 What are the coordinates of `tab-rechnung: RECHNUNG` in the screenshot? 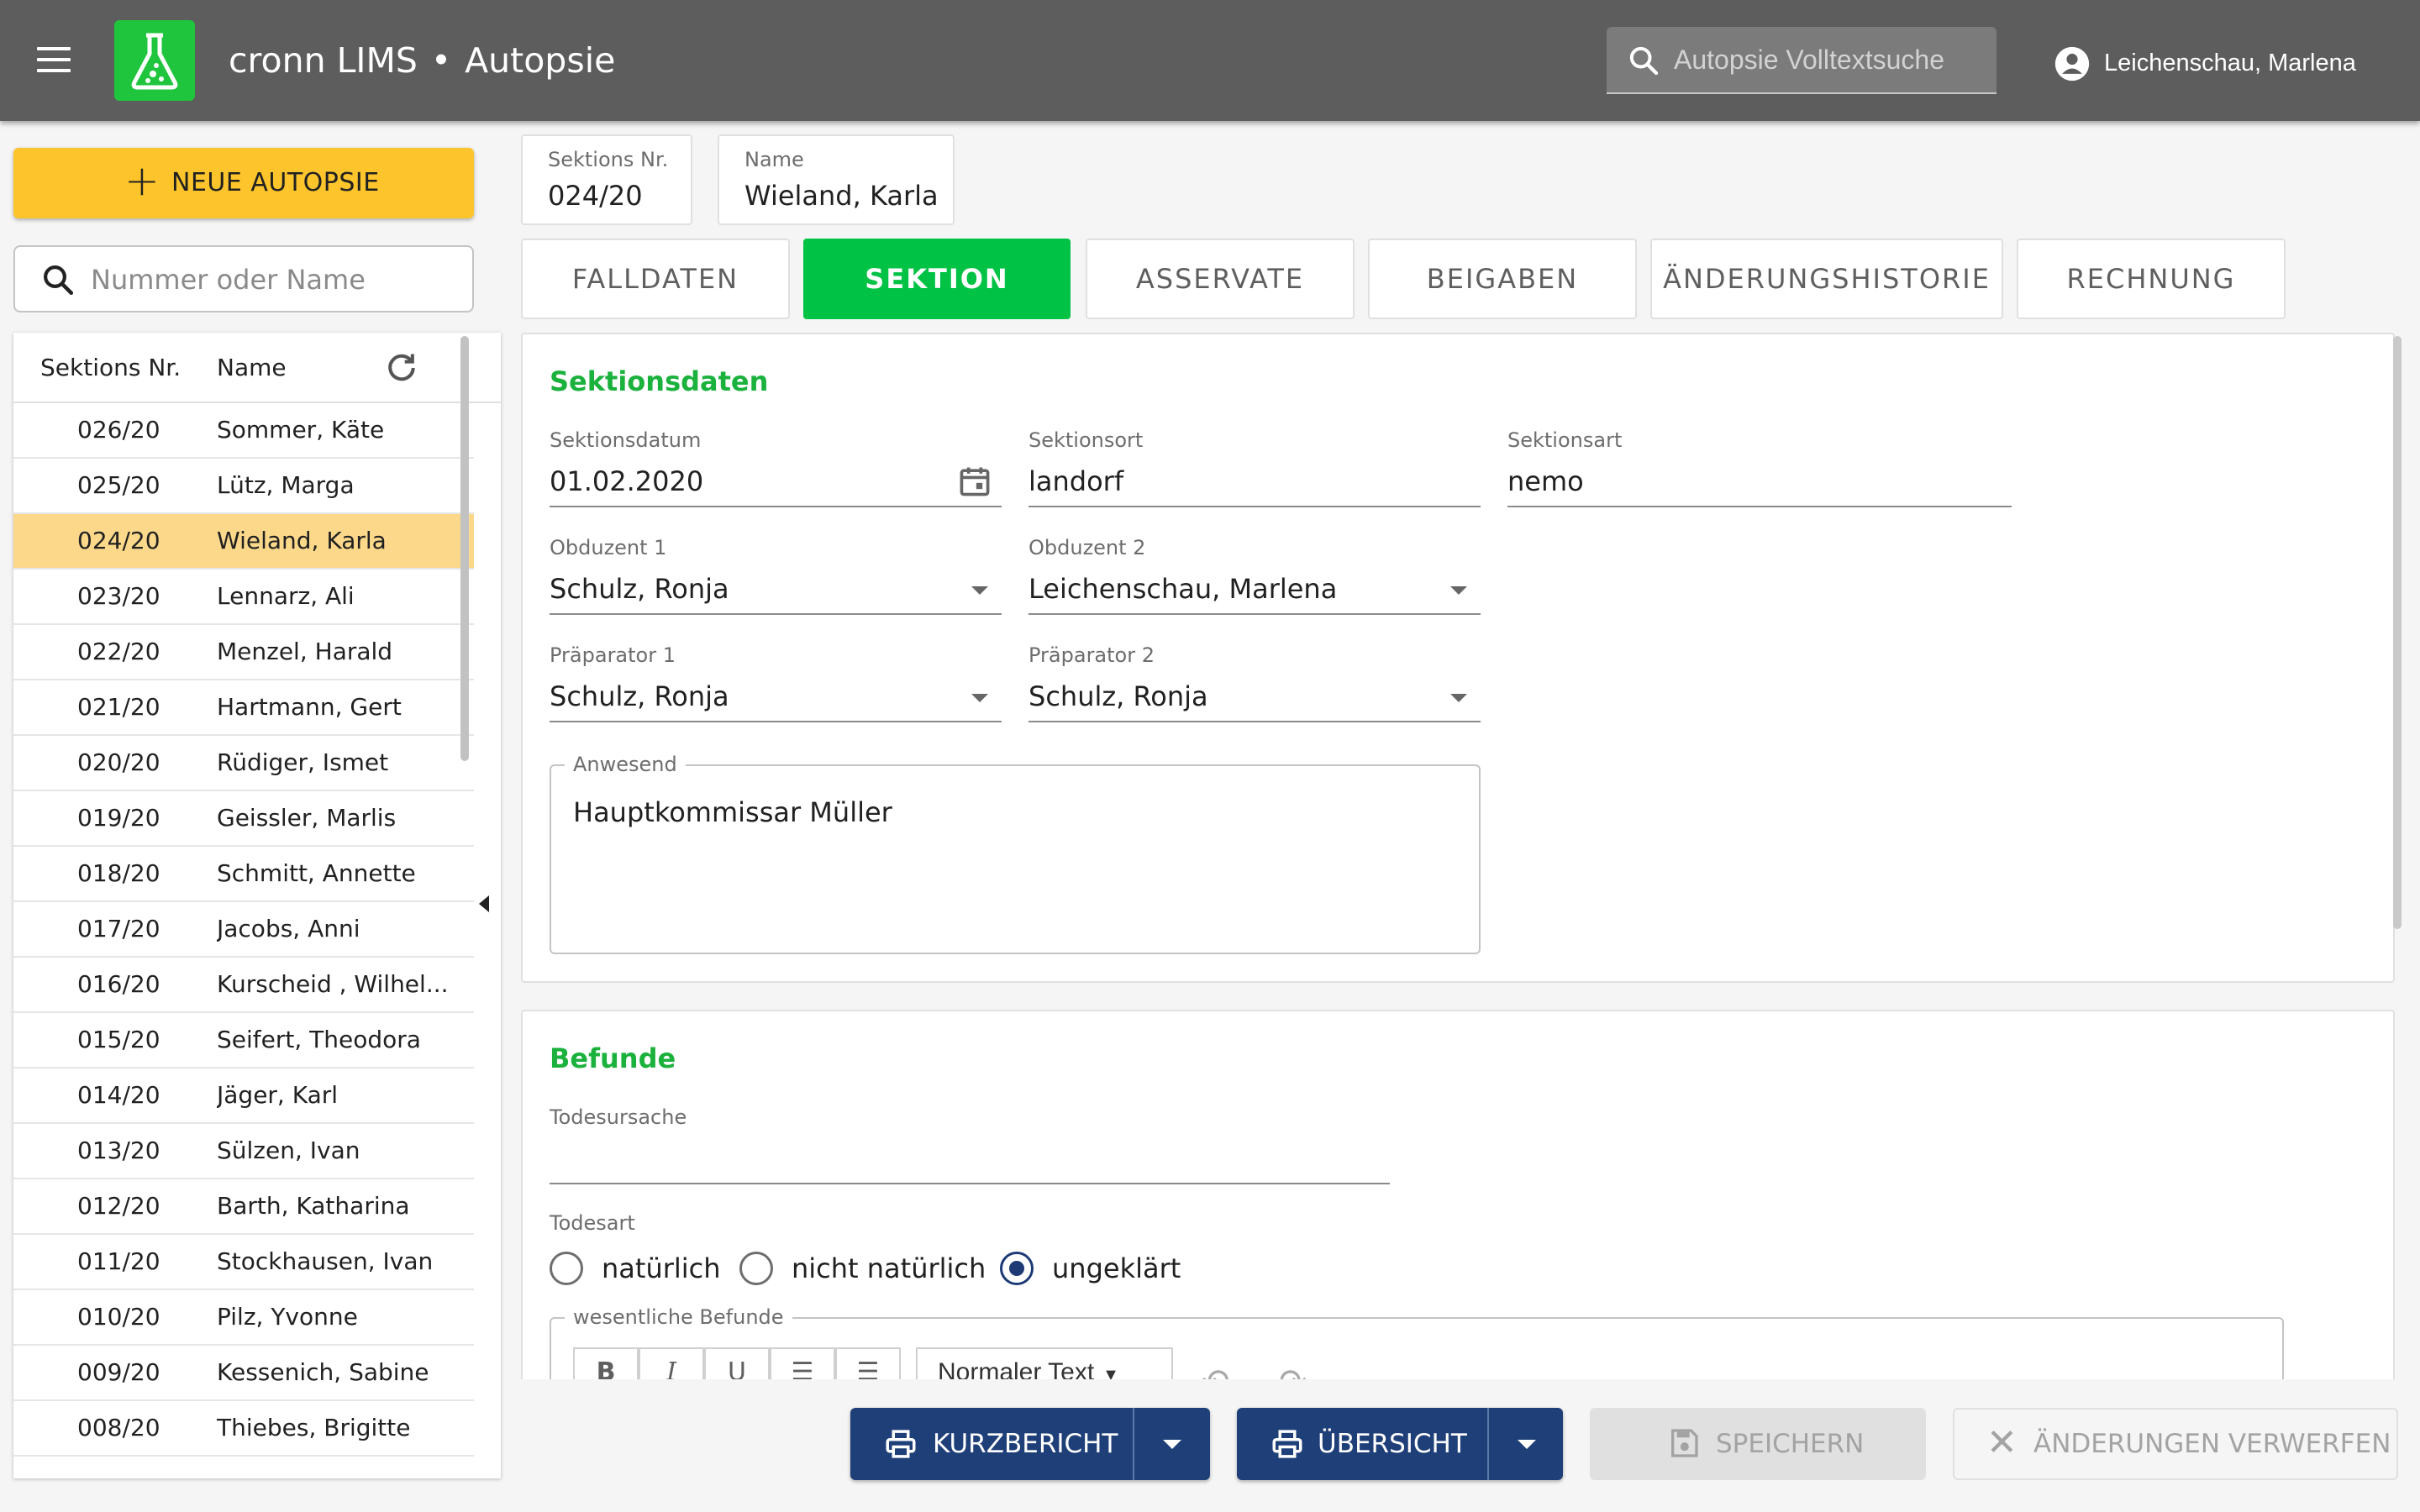 It's located at (2151, 279).